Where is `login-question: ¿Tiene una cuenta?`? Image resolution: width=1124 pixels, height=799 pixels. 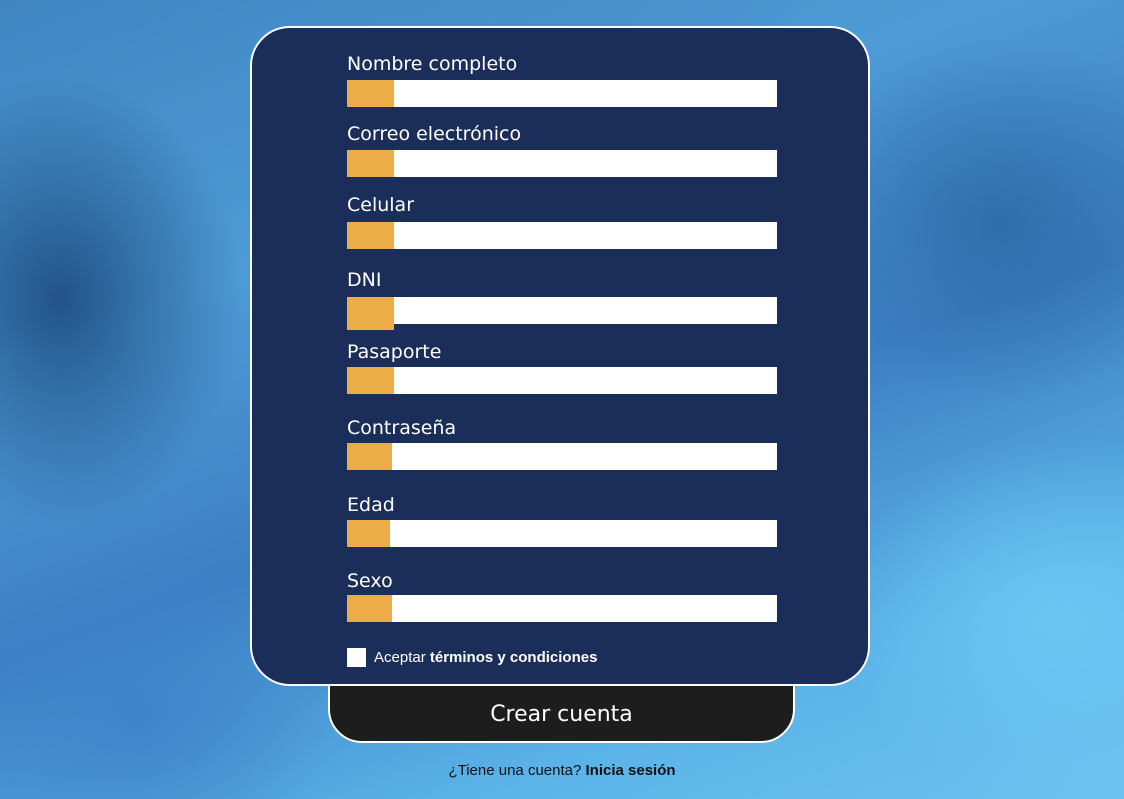 login-question: ¿Tiene una cuenta? is located at coordinates (515, 770).